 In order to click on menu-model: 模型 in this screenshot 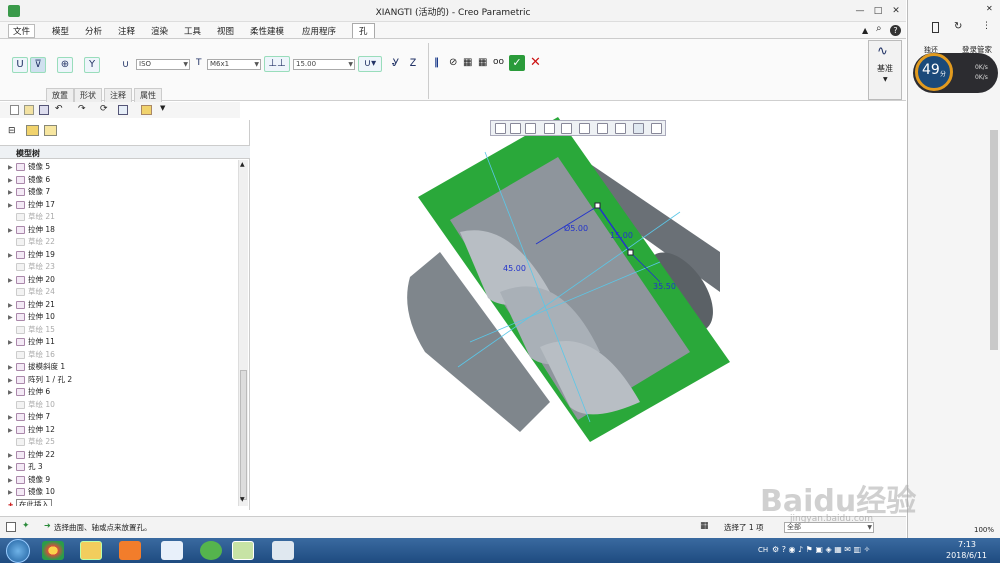, I will do `click(60, 31)`.